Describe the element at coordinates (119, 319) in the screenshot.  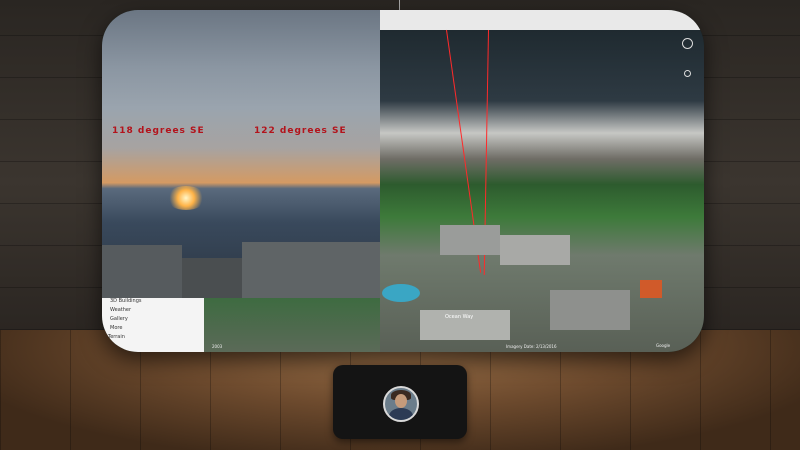
I see `layer-item: Gallery` at that location.